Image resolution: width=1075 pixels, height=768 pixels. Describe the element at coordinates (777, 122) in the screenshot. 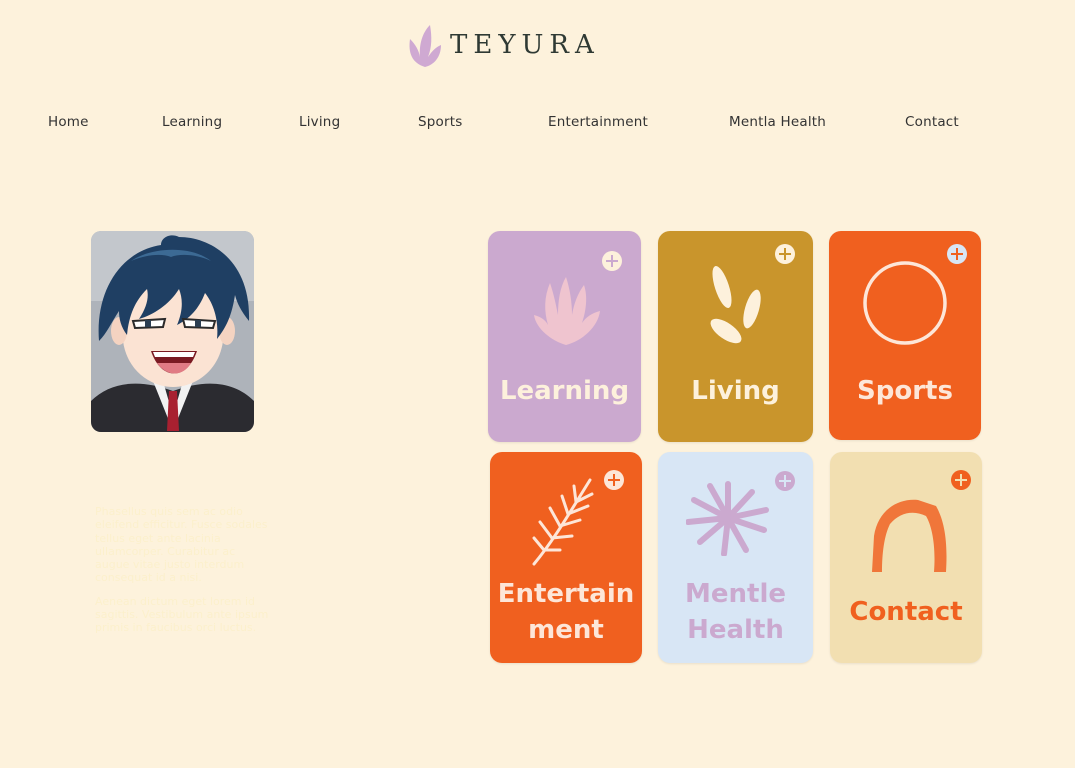

I see `nav-mental-health: Mentla Health` at that location.